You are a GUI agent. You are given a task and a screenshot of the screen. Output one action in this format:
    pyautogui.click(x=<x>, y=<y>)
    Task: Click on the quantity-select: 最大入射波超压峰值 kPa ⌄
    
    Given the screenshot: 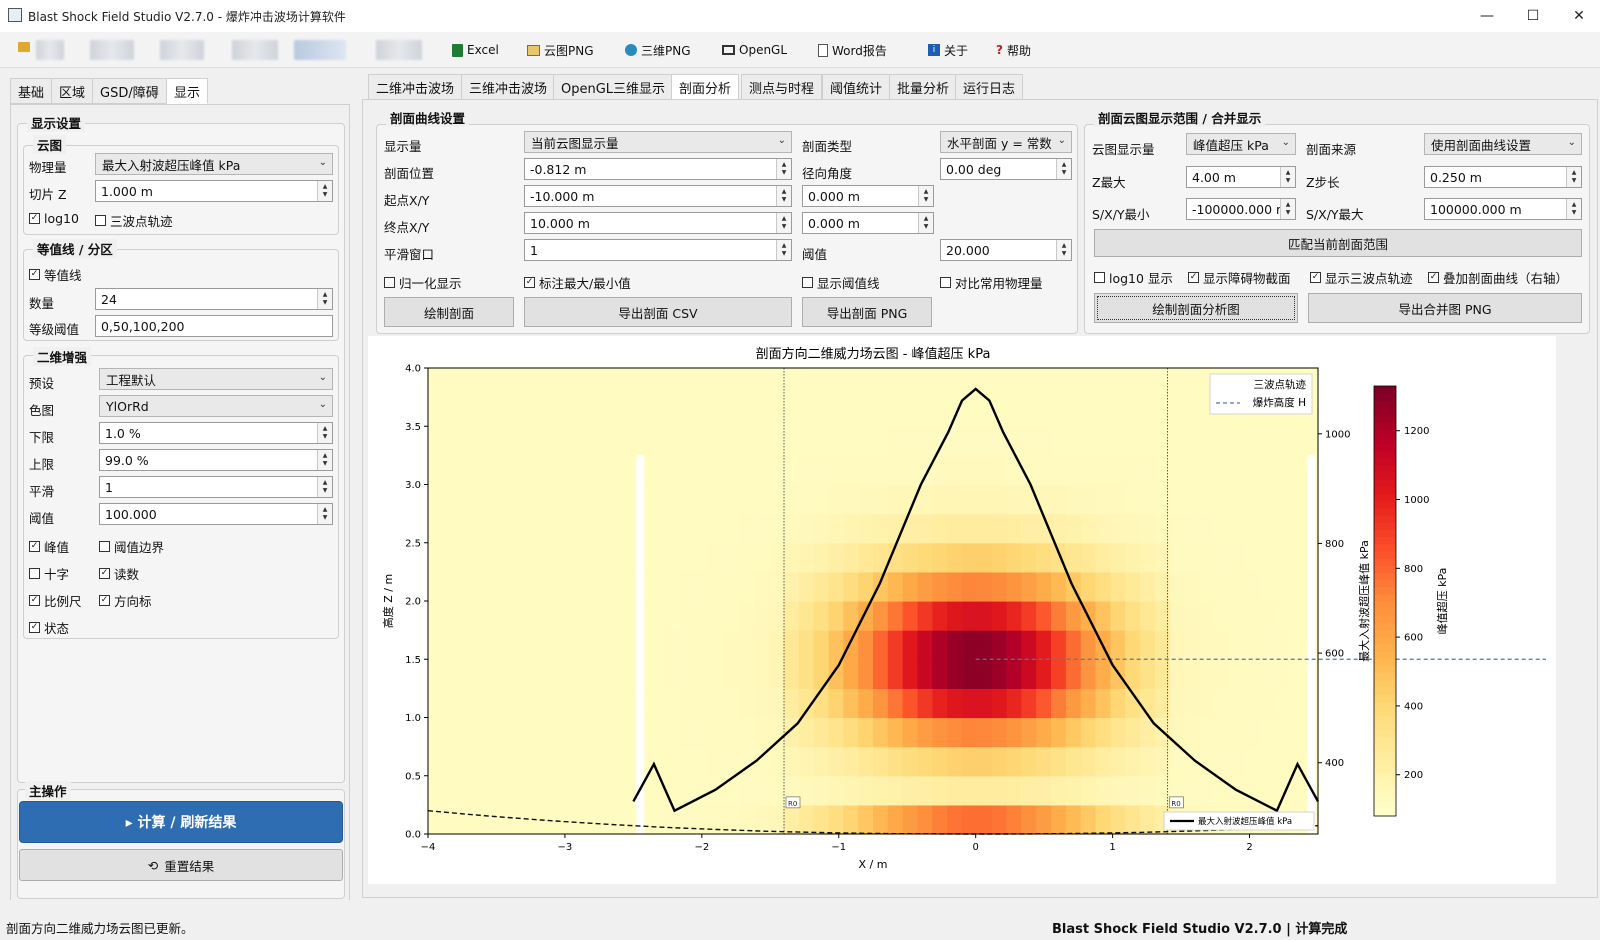 What is the action you would take?
    pyautogui.click(x=214, y=164)
    